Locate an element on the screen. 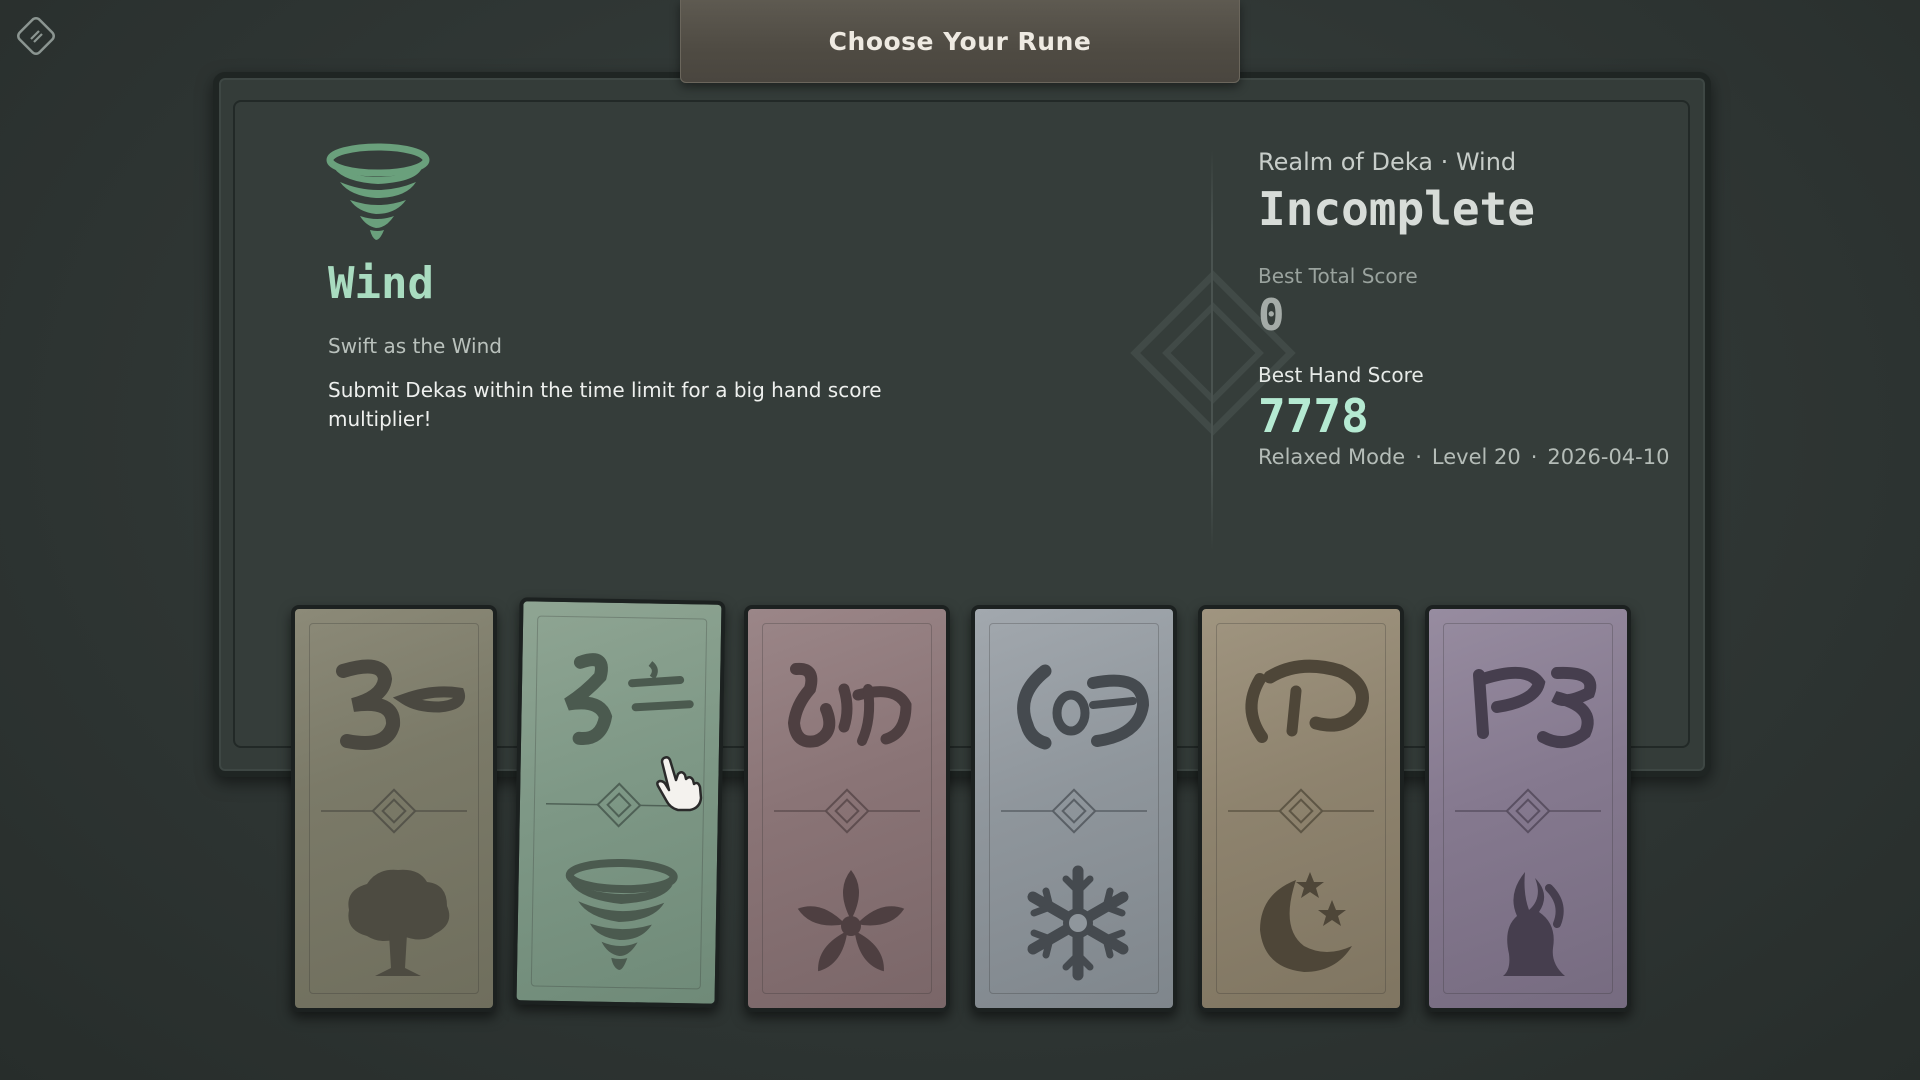  mode-label: Relaxed Mode is located at coordinates (1332, 457).